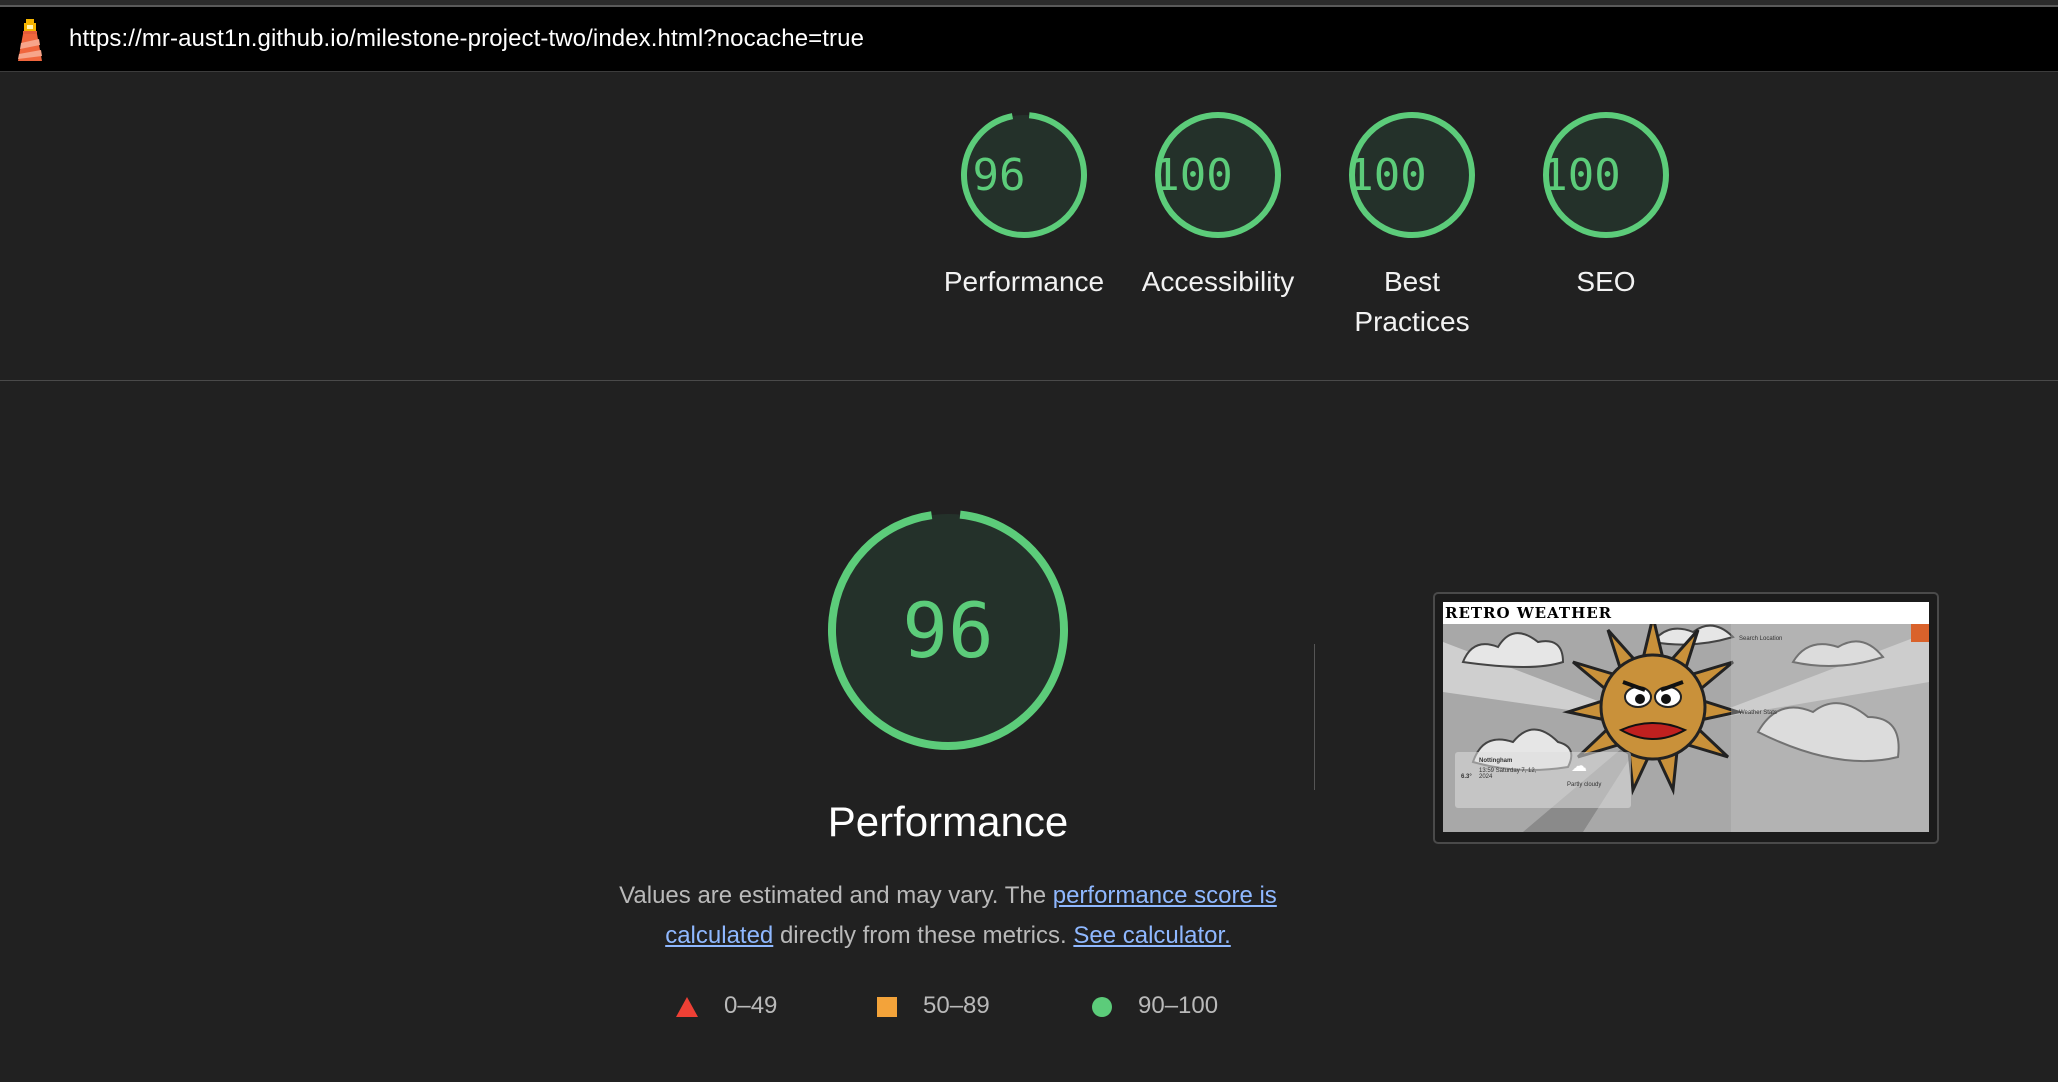 This screenshot has height=1082, width=2058. Describe the element at coordinates (1024, 206) in the screenshot. I see `gauge-performance: 96 Performance` at that location.